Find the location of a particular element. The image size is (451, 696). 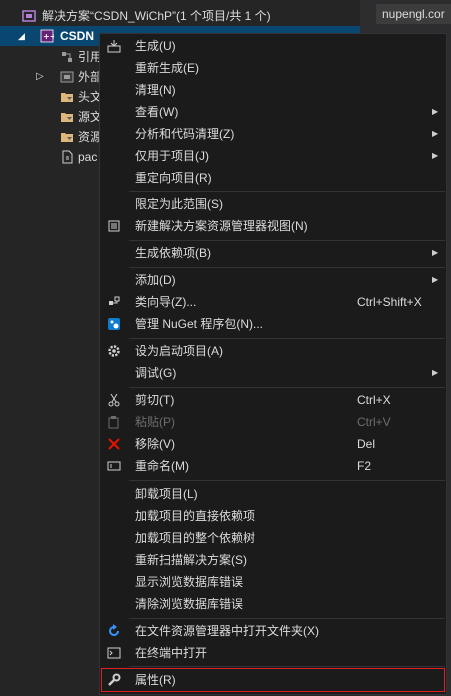

menu-item-open-terminal: 在终端中打开 is located at coordinates (273, 653).